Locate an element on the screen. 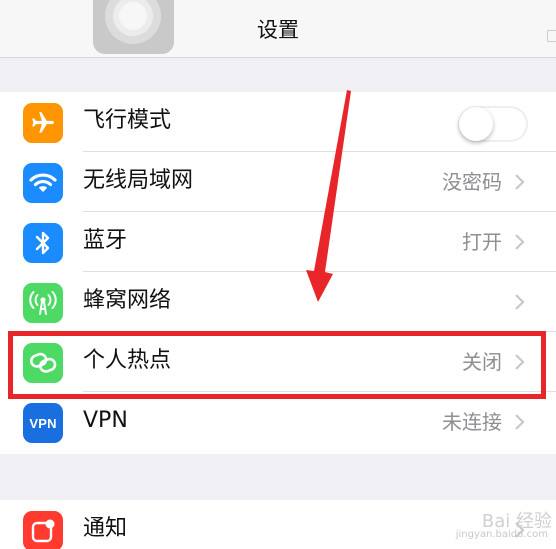 The image size is (556, 549). vpn-icon: VPN is located at coordinates (43, 423).